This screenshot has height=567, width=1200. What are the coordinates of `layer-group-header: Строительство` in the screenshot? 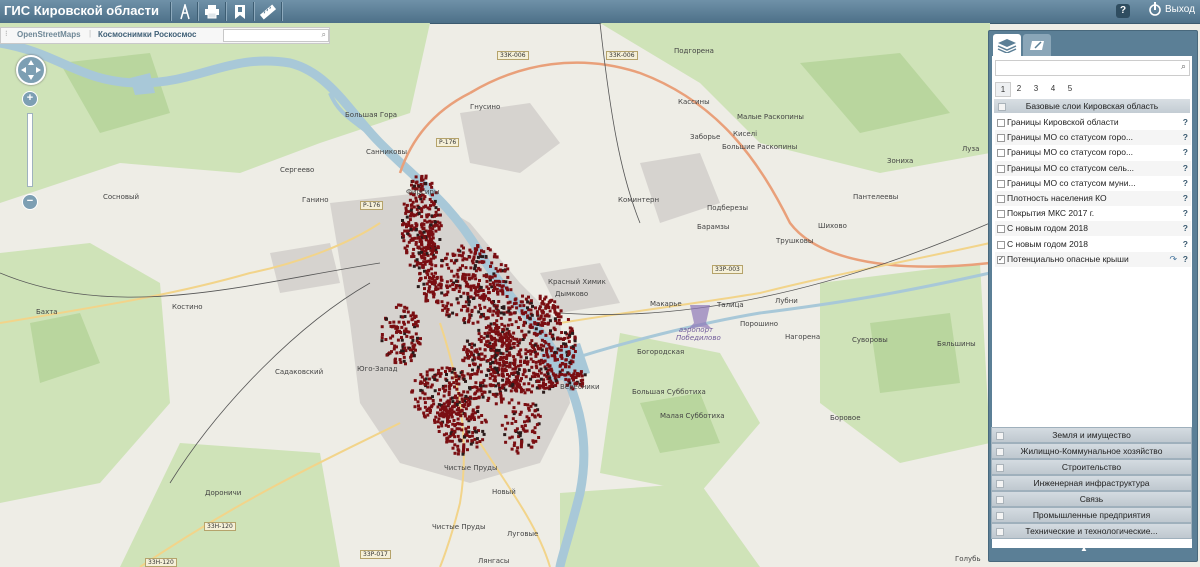 It's located at (1091, 467).